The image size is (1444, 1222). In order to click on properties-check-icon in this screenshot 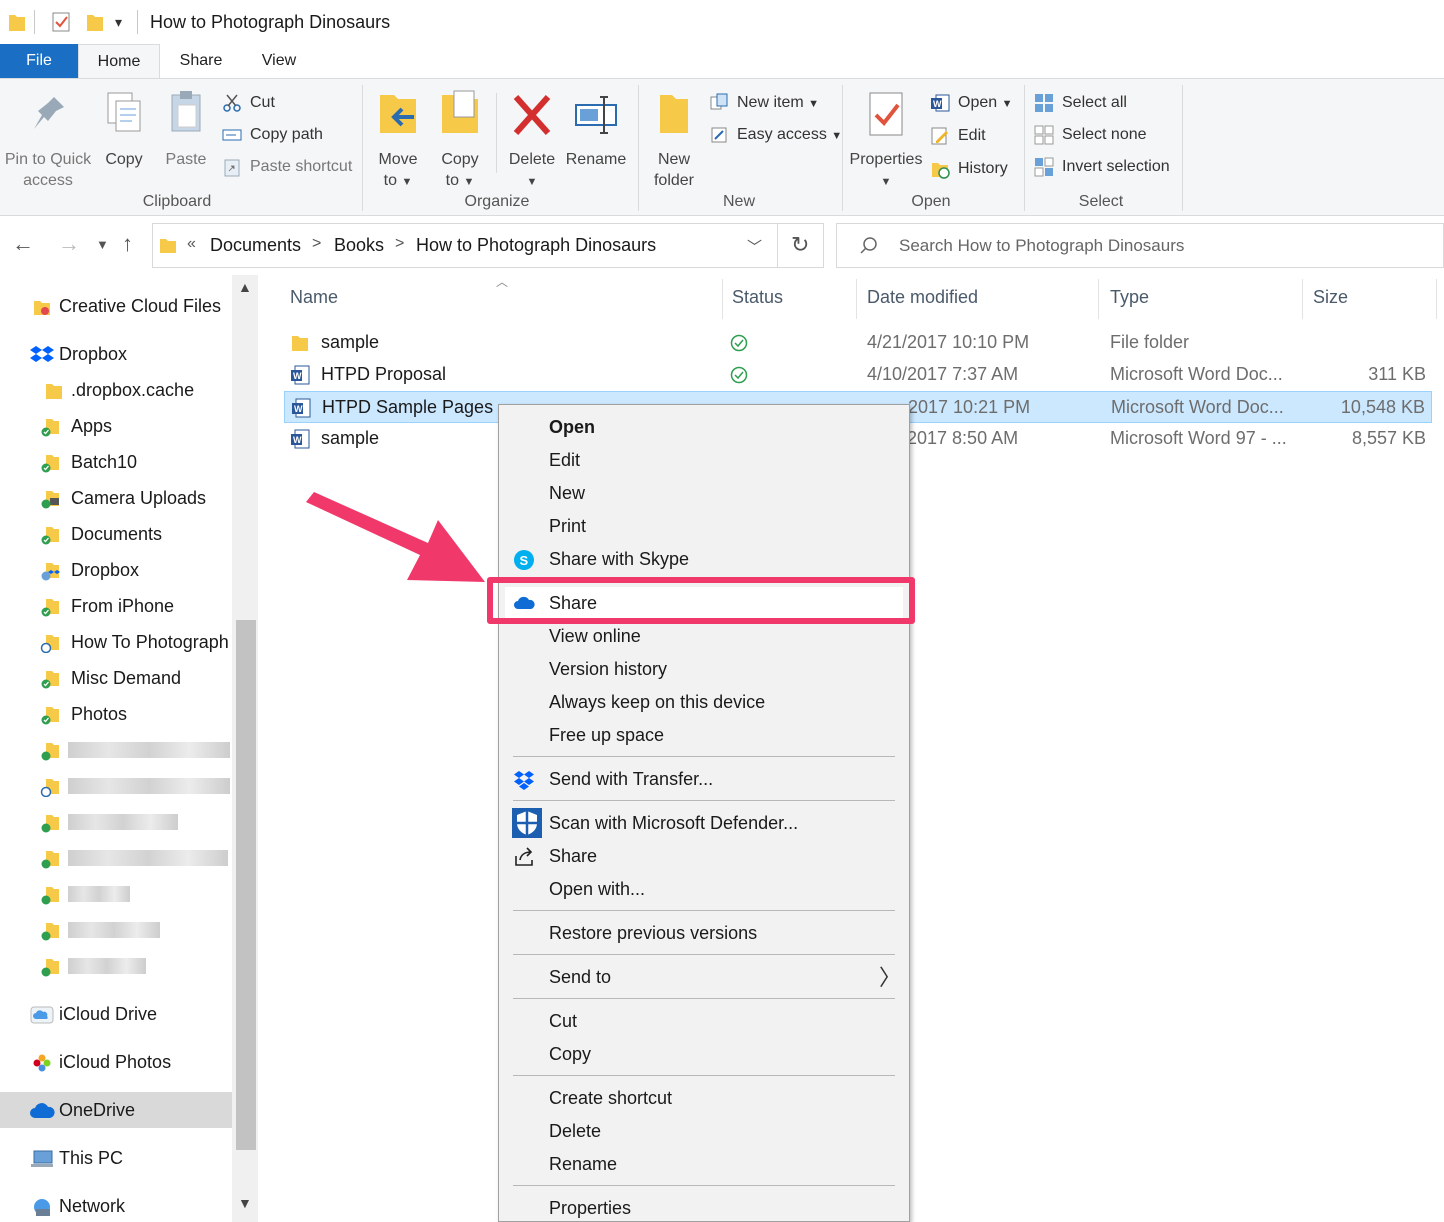, I will do `click(61, 22)`.